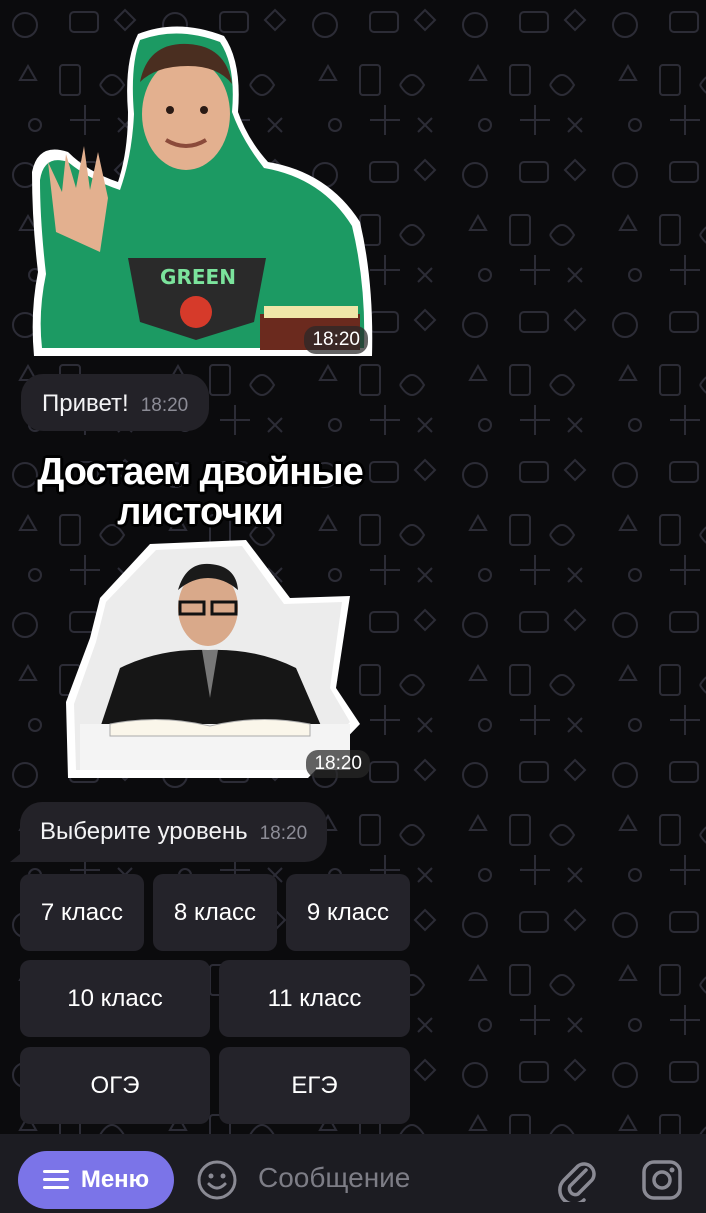 This screenshot has width=706, height=1213. What do you see at coordinates (115, 1179) in the screenshot?
I see `menu-button-label: Меню` at bounding box center [115, 1179].